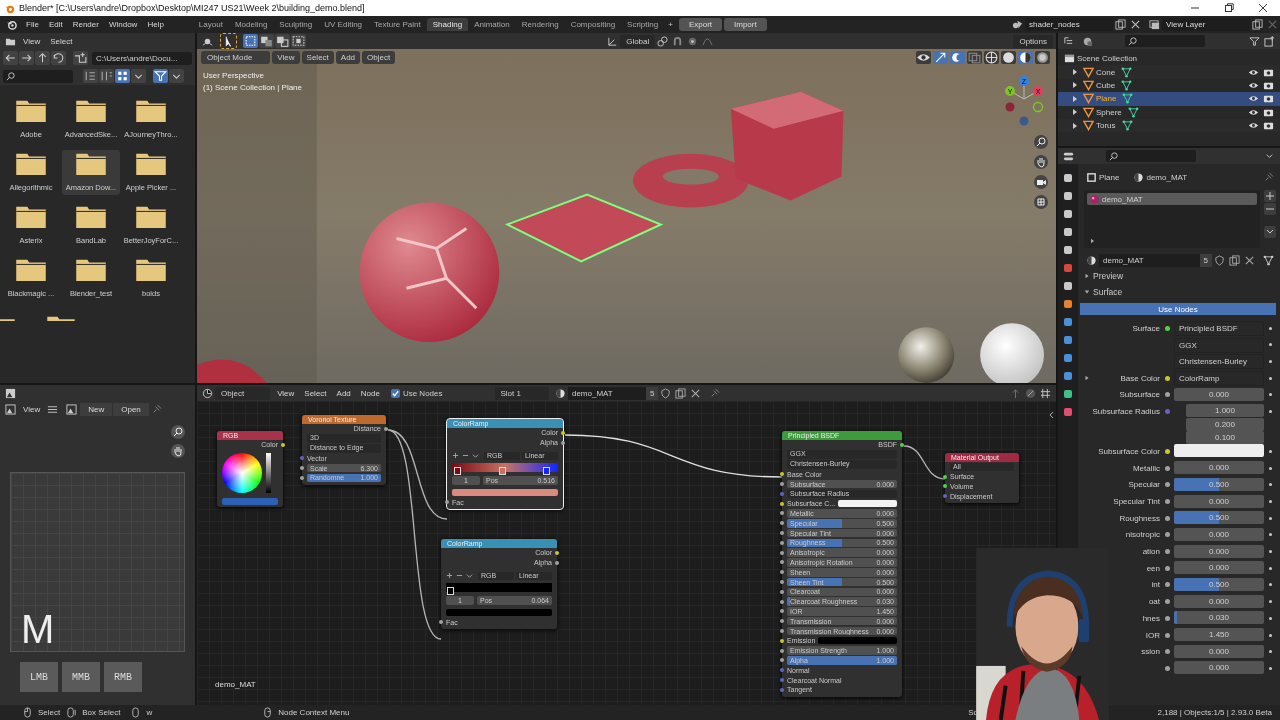 Image resolution: width=1280 pixels, height=720 pixels. I want to click on property-value-field: 1.000, so click(1225, 411).